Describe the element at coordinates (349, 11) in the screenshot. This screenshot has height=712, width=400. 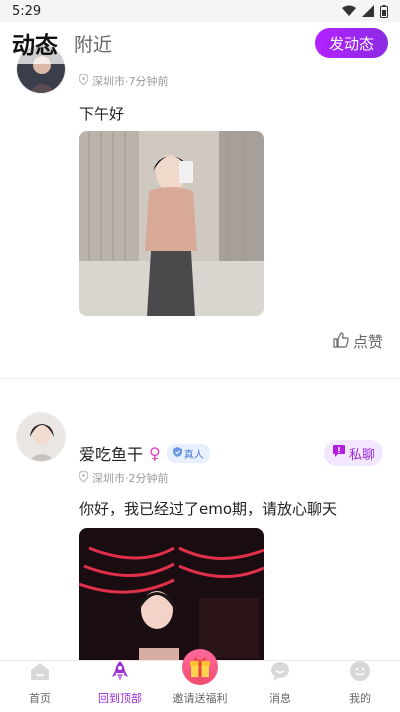
I see `wifi-icon` at that location.